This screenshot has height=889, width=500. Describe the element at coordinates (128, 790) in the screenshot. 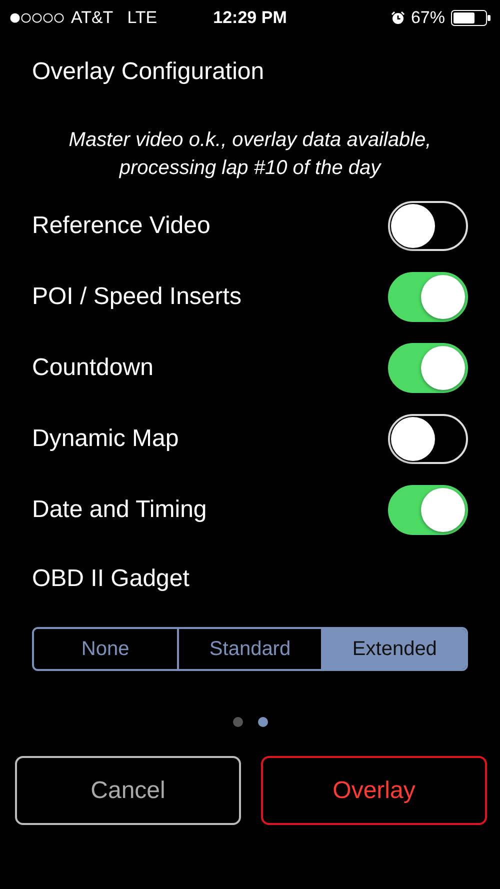

I see `cancel-button: Cancel` at that location.